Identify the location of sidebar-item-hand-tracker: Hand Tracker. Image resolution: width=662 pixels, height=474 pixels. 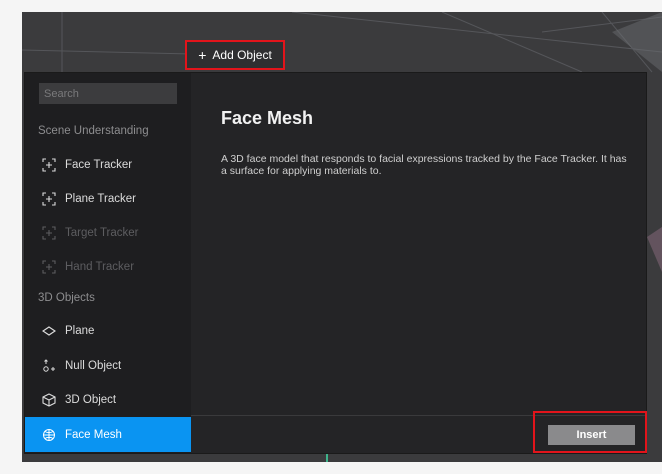
(108, 266).